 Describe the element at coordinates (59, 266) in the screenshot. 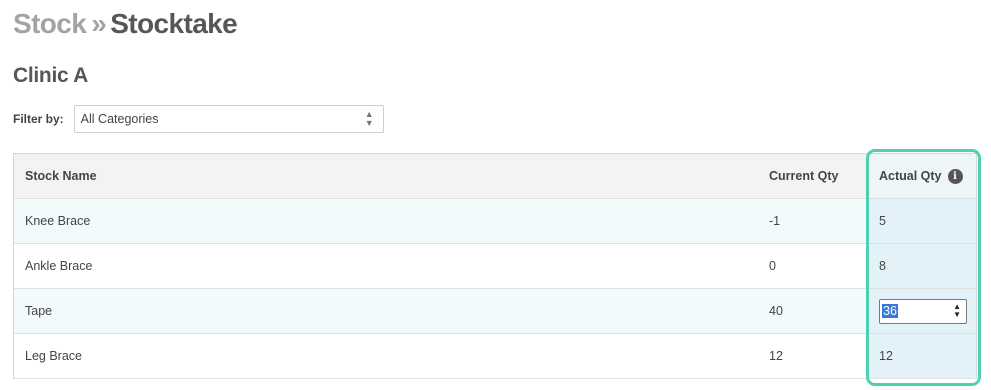

I see `stock-name-cell: Ankle Brace` at that location.